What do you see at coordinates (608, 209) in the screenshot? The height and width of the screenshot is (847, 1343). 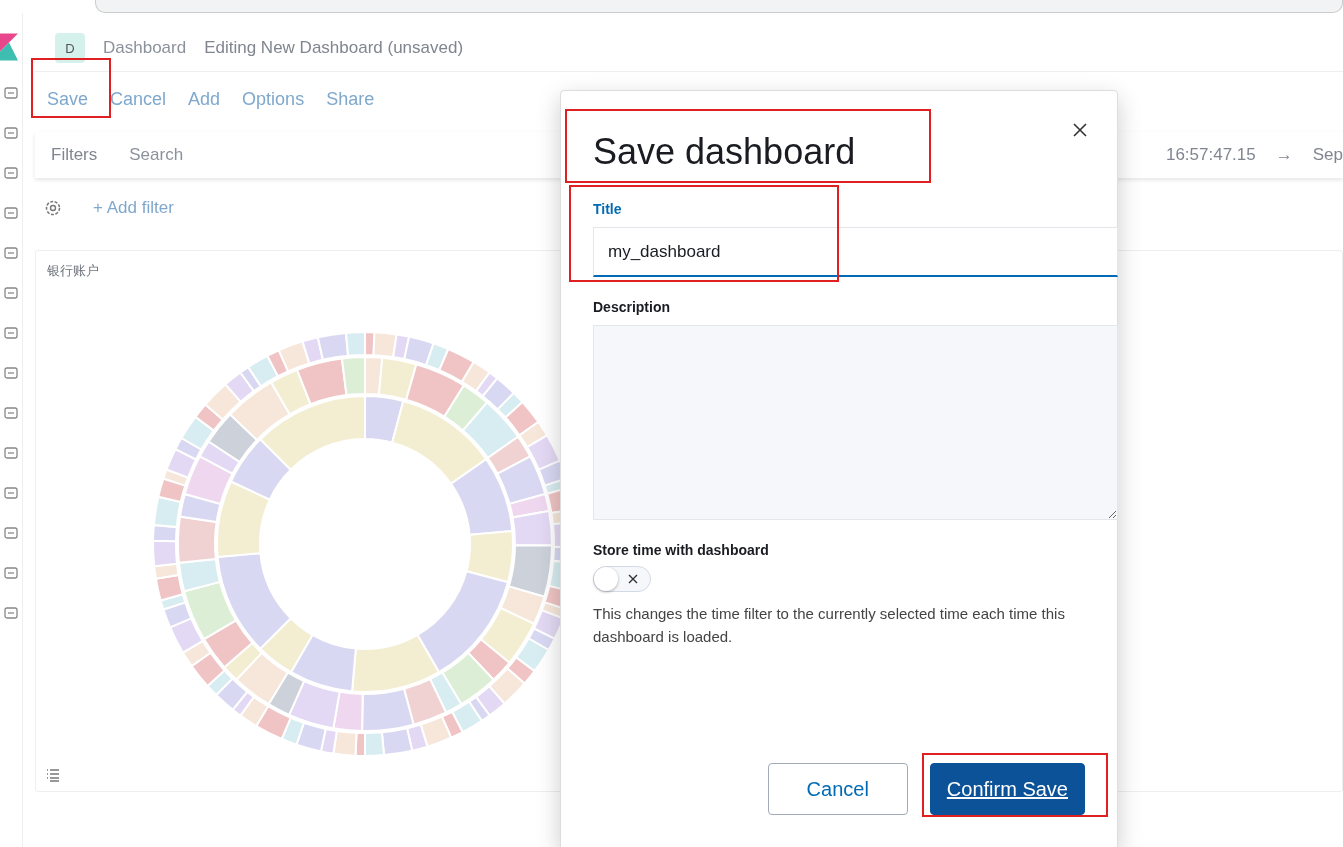 I see `field-label: Title` at bounding box center [608, 209].